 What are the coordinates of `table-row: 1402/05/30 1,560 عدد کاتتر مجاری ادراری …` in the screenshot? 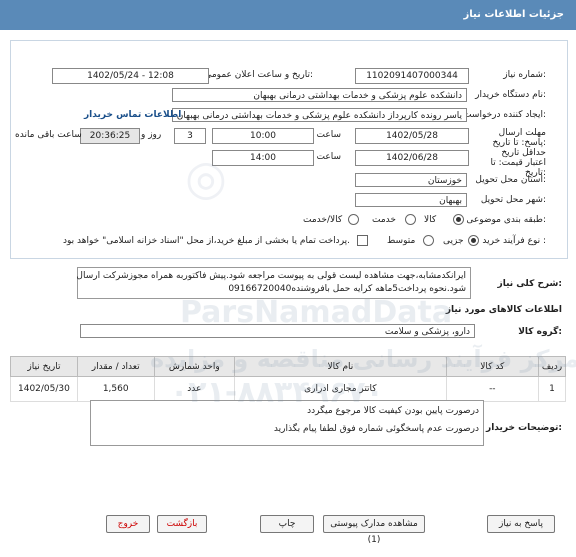 It's located at (288, 389).